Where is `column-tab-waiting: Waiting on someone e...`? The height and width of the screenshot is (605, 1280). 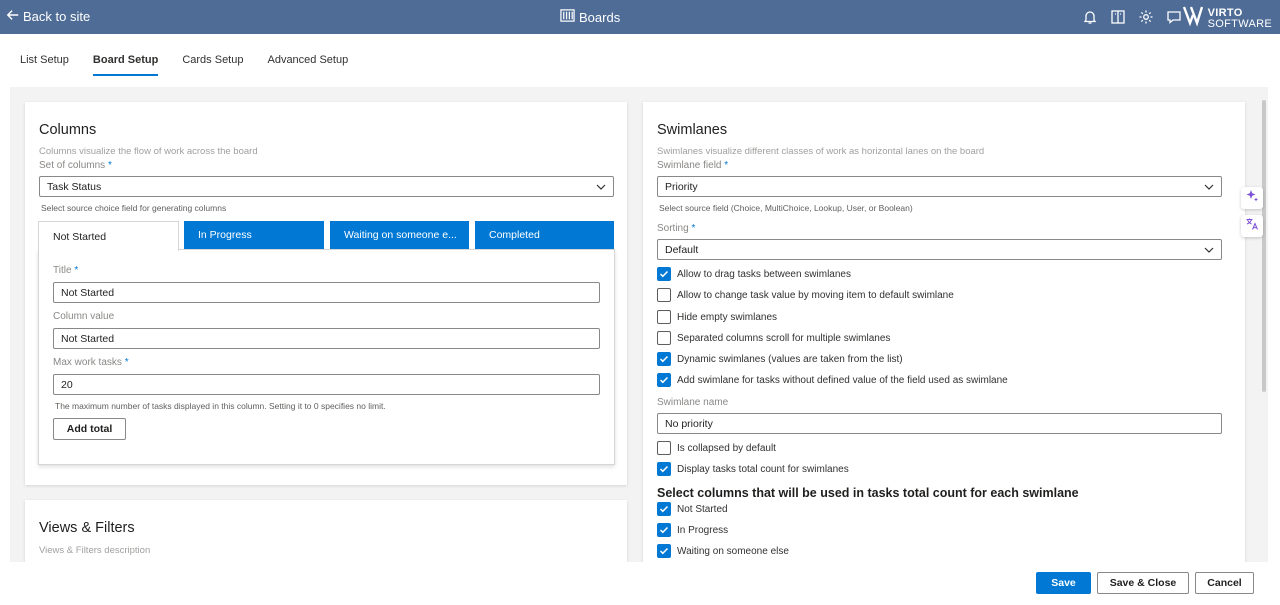 column-tab-waiting: Waiting on someone e... is located at coordinates (399, 235).